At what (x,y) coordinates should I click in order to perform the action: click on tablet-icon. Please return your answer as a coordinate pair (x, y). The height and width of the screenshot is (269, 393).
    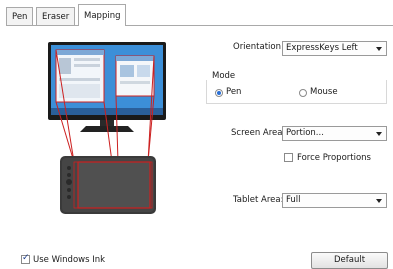
    Looking at the image, I should click on (108, 185).